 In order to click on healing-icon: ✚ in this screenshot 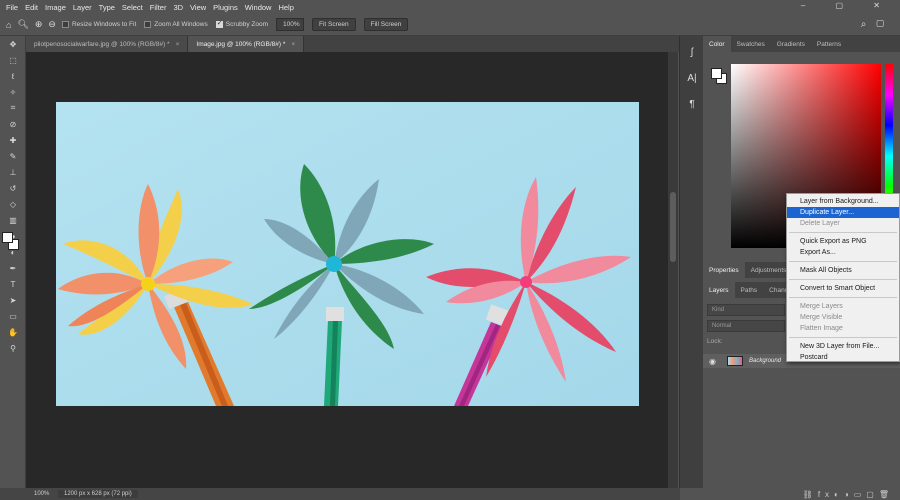, I will do `click(13, 140)`.